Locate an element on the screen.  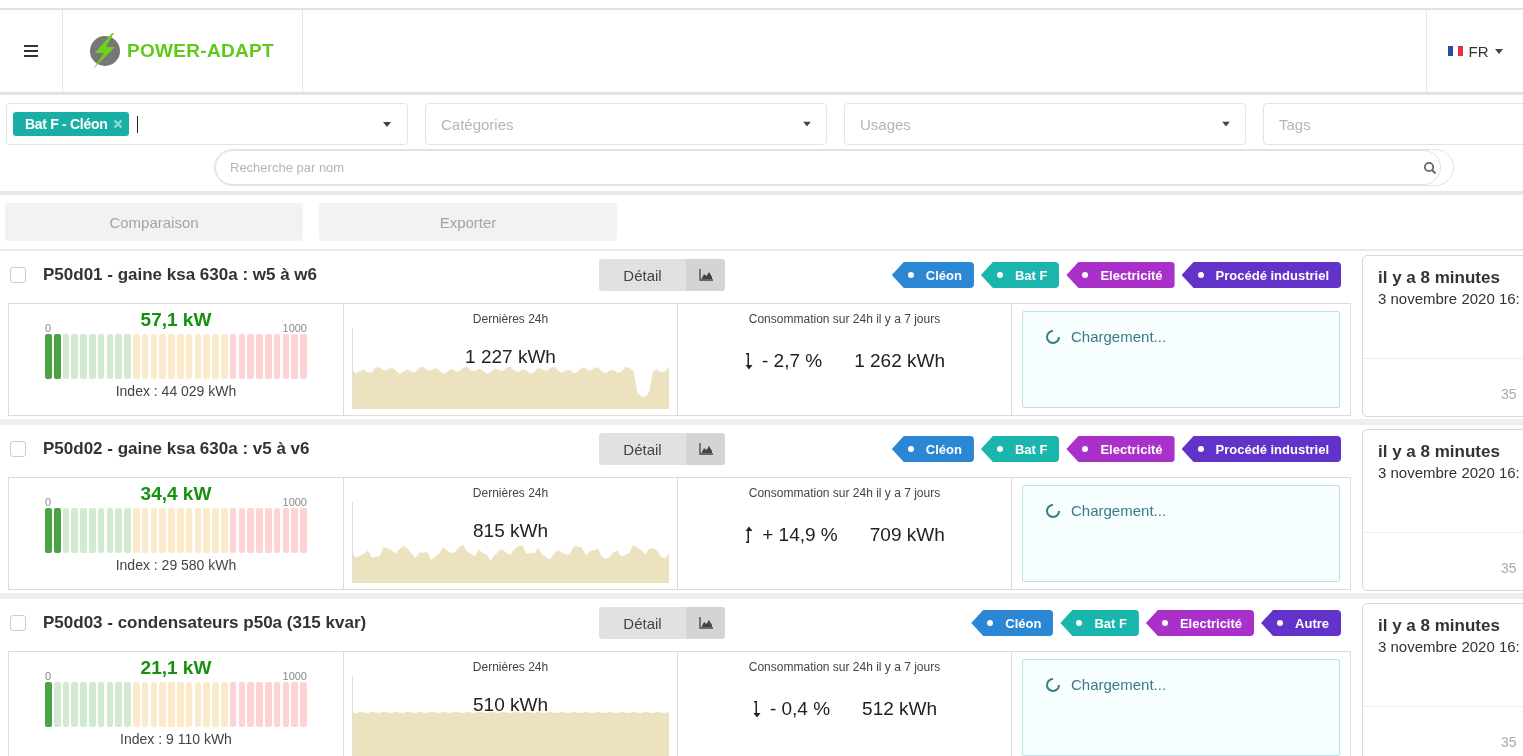
total-consumption: 815 kWh is located at coordinates (510, 531).